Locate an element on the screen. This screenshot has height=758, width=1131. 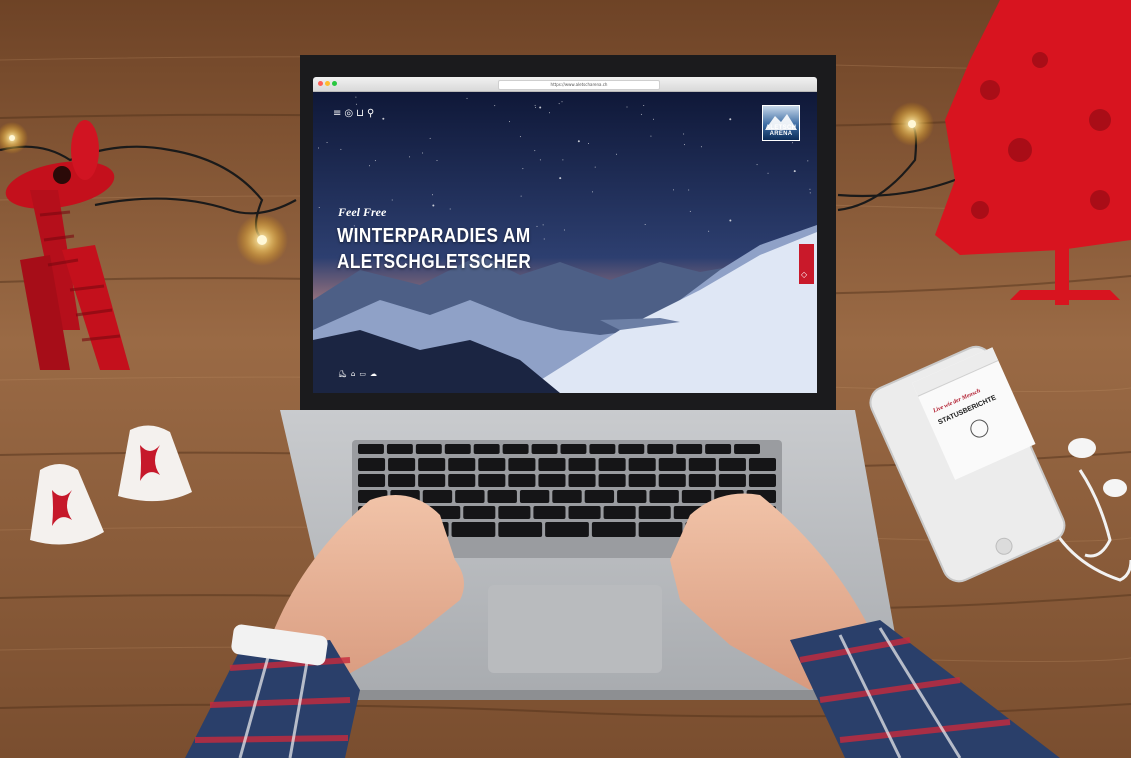
tag-icon: ◇ is located at coordinates (804, 274).